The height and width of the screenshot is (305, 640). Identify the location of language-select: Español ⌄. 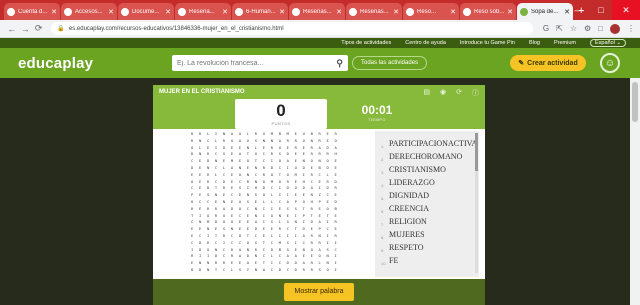
(607, 43).